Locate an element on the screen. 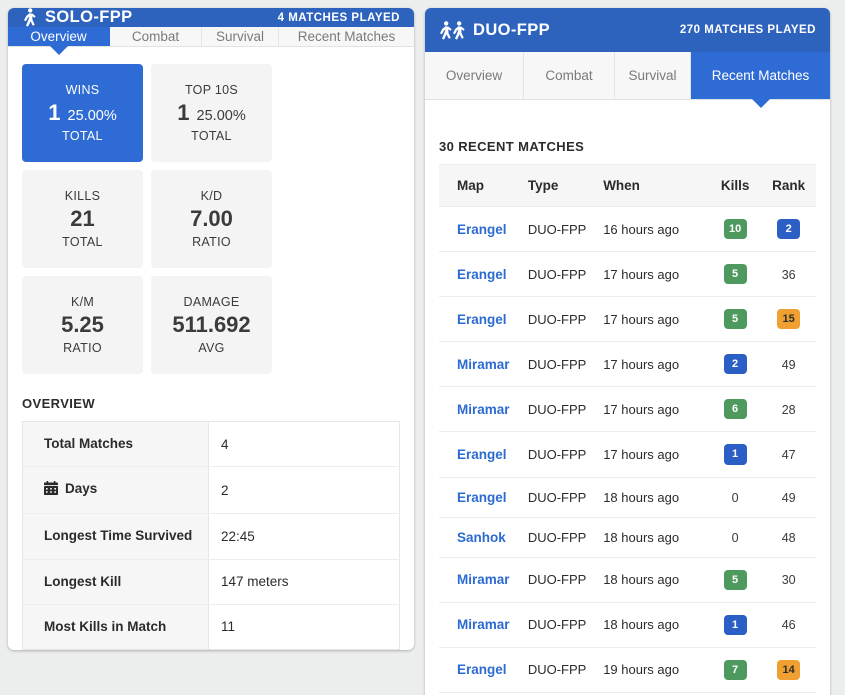 Image resolution: width=845 pixels, height=695 pixels. match-map-cell: Sanhok is located at coordinates (483, 537).